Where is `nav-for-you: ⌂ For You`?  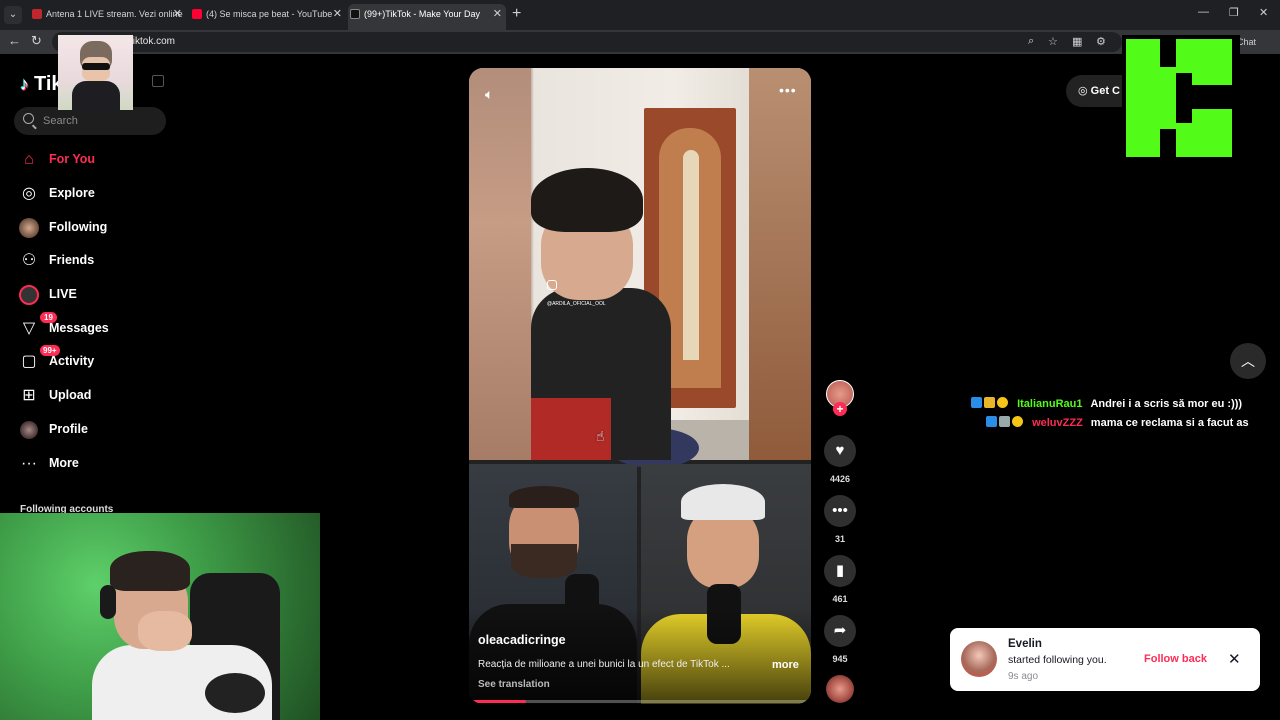
nav-for-you: ⌂ For You is located at coordinates (93, 160).